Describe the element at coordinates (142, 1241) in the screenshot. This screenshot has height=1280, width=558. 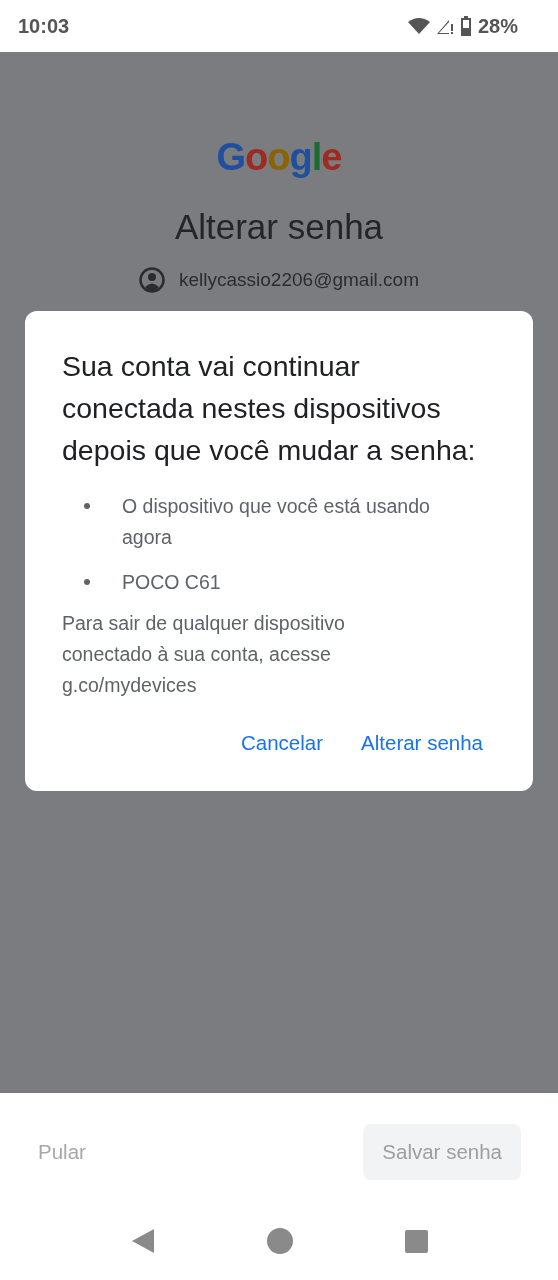
I see `back-icon` at that location.